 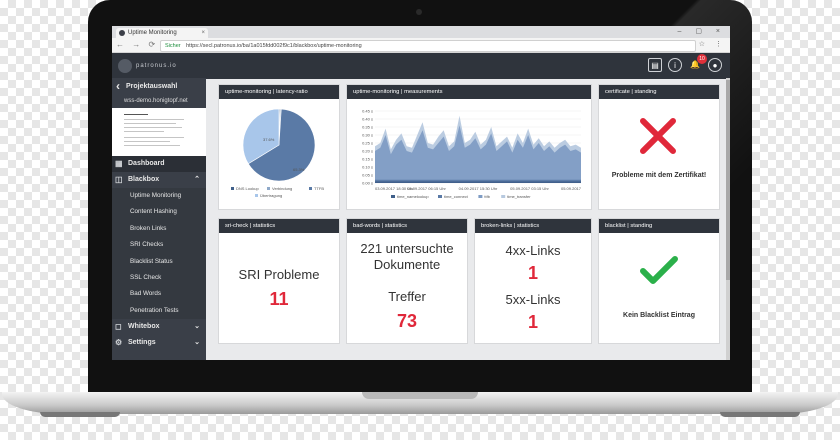 I want to click on y-tick-label: 0.05 s, so click(x=367, y=175).